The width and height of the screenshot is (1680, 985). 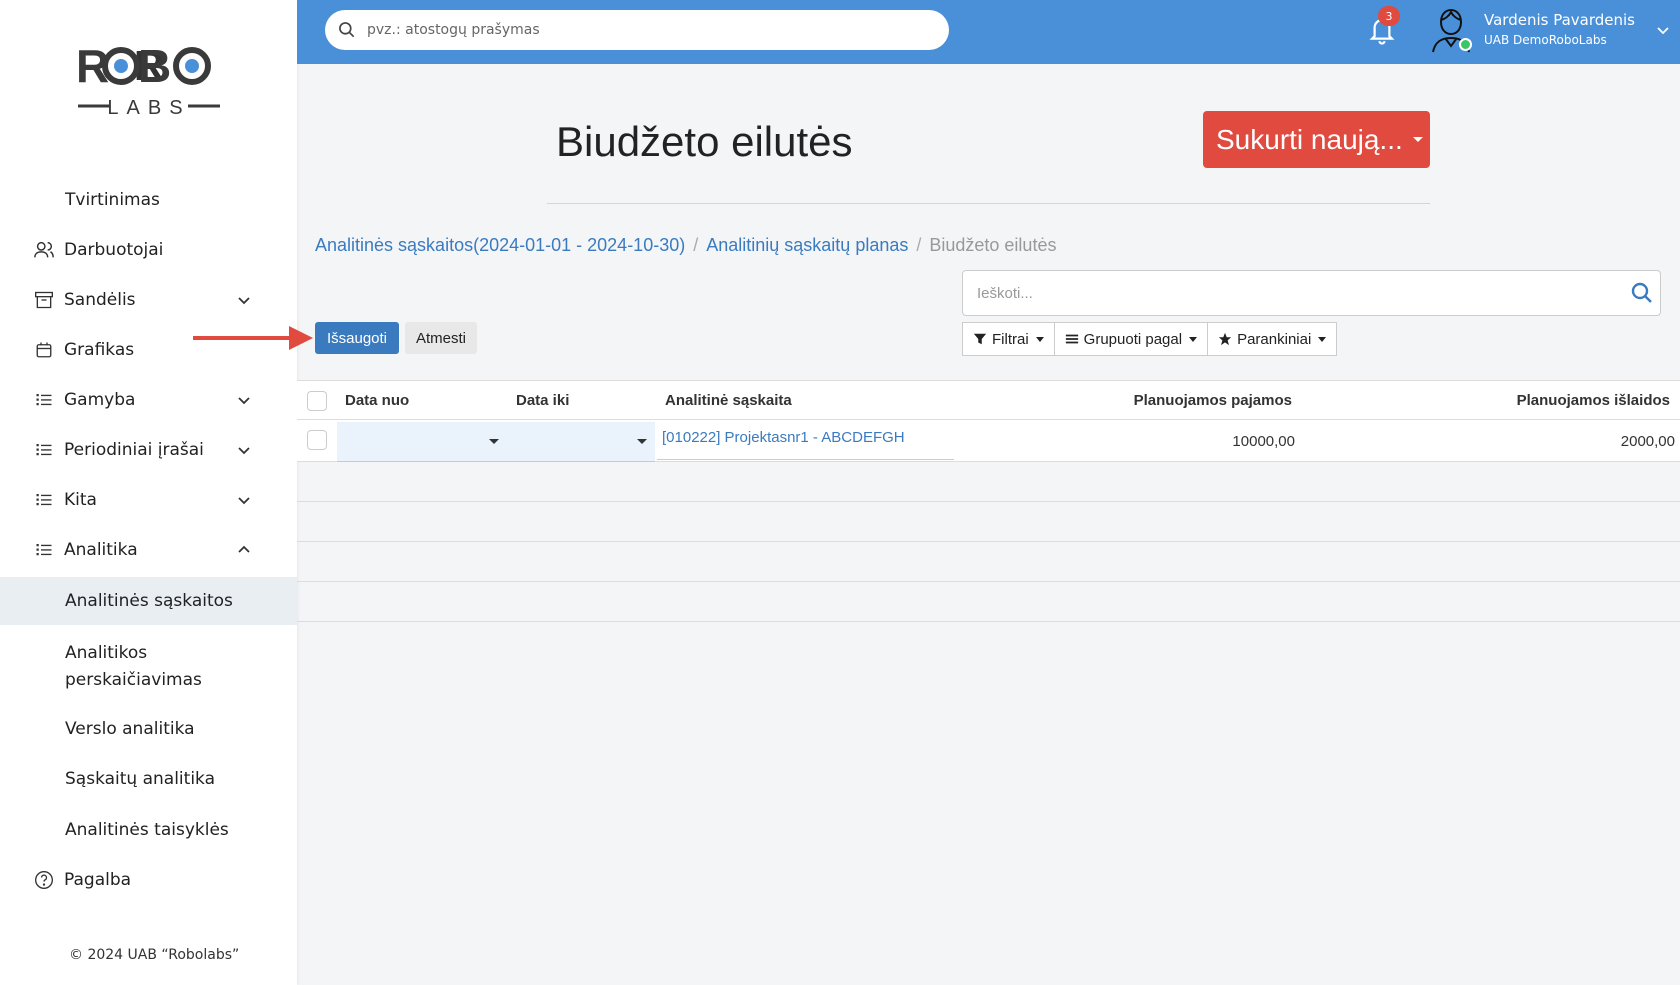 I want to click on records-search-input, so click(x=1287, y=293).